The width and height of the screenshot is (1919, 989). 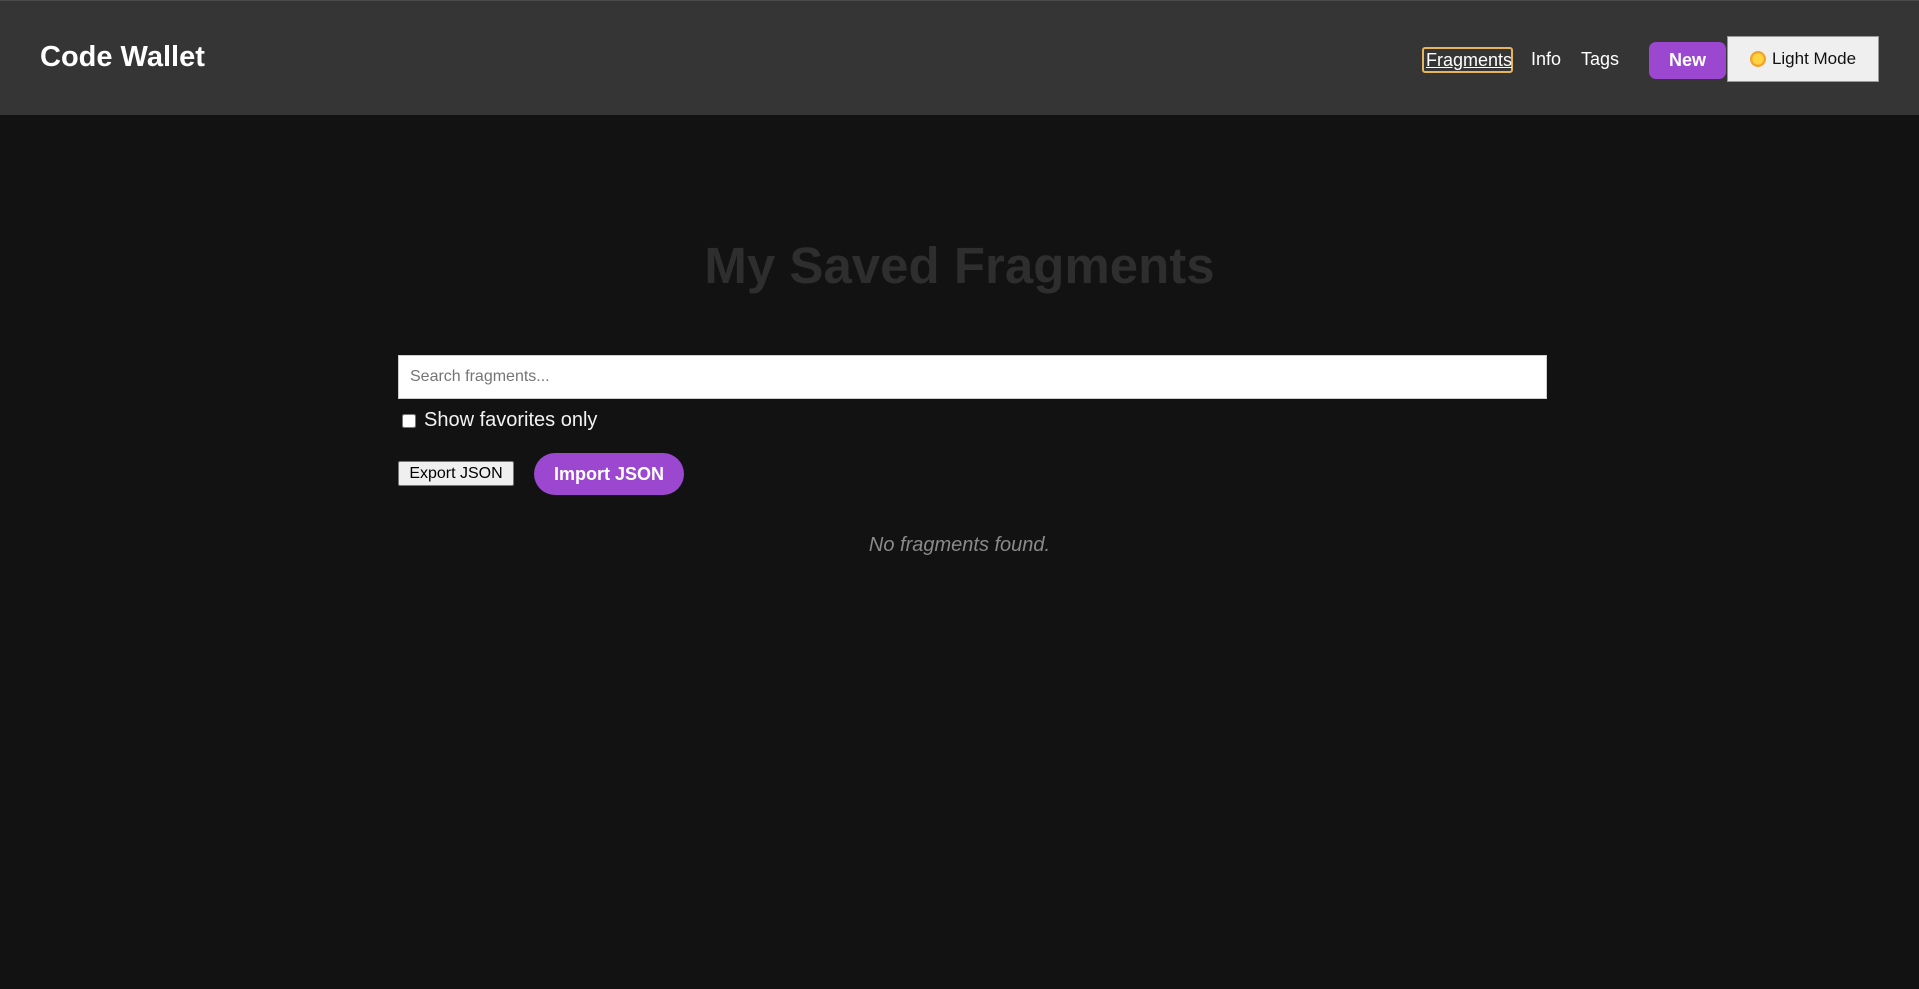 I want to click on empty-state-message: No fragments found., so click(x=959, y=545).